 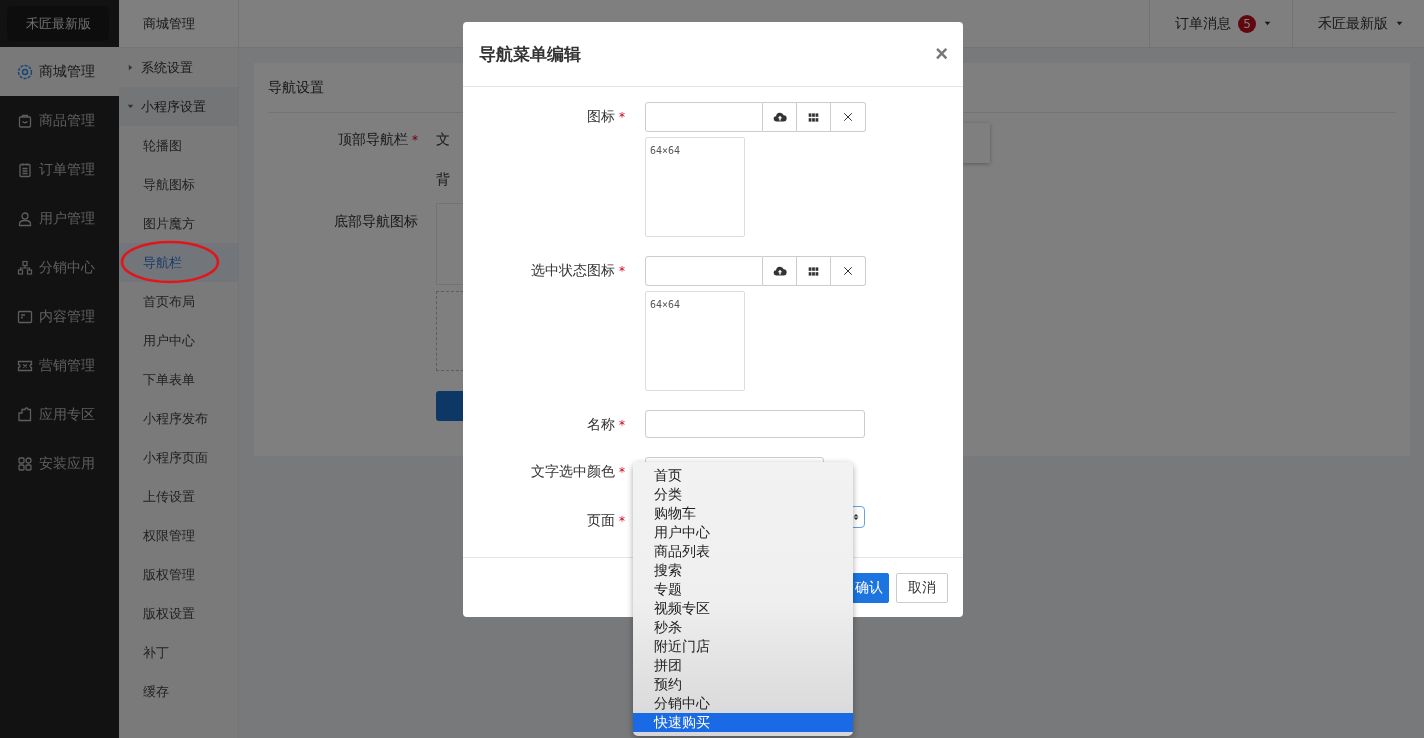 I want to click on submenu-item: 缓存, so click(x=178, y=691).